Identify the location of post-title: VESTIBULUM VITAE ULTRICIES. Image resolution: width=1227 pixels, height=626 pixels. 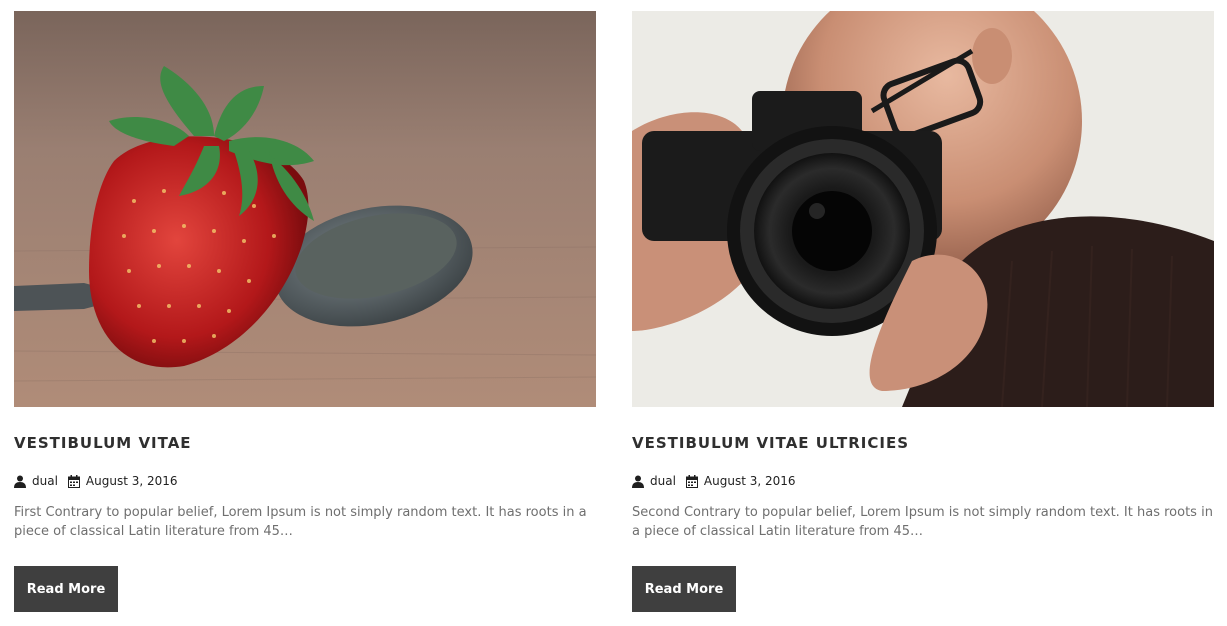
(770, 443).